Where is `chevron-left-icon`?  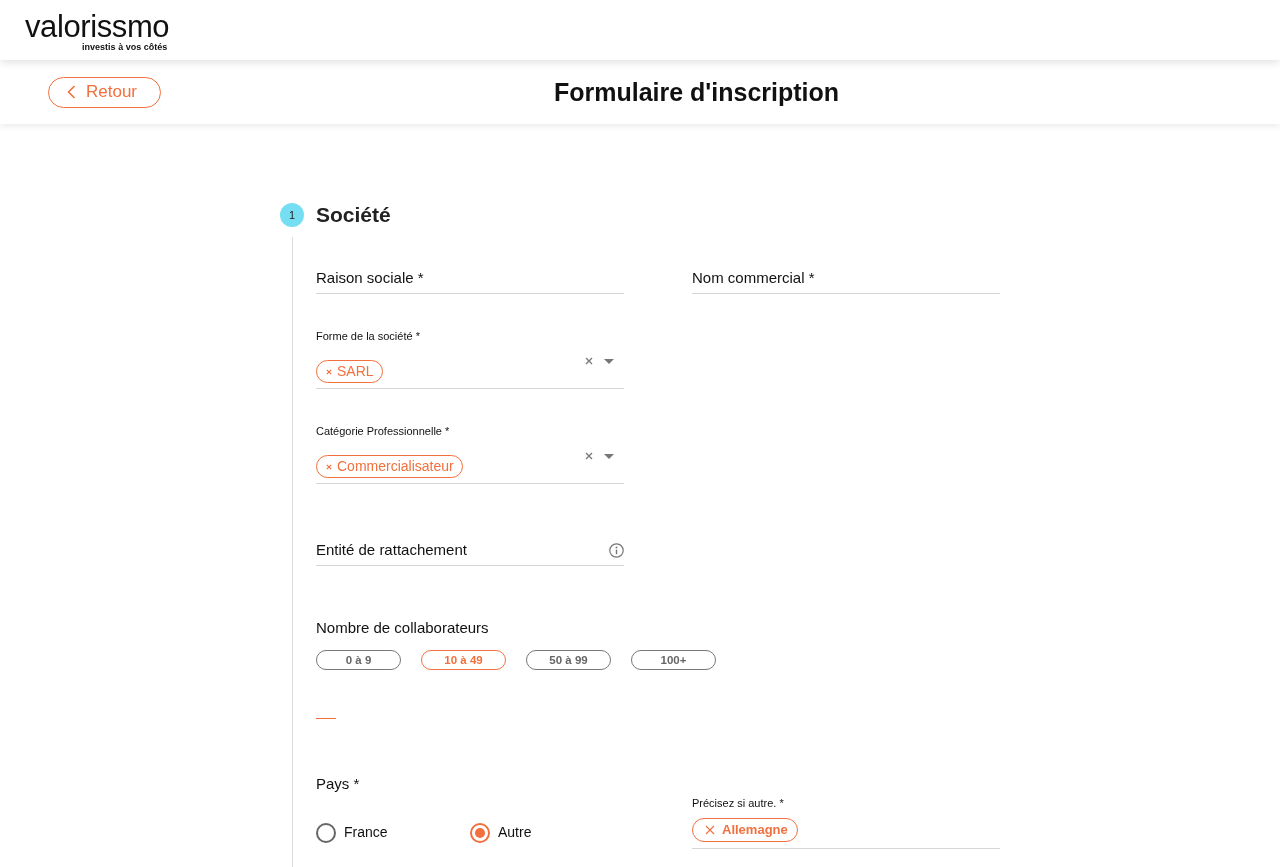 chevron-left-icon is located at coordinates (71, 92).